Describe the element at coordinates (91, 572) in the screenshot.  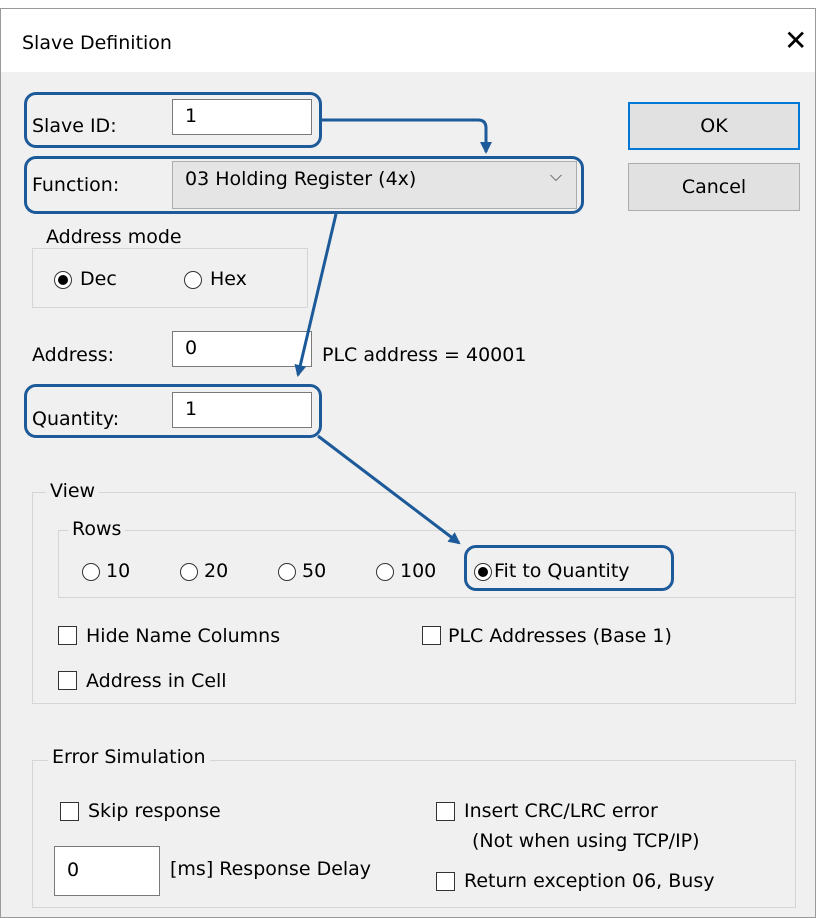
I see `rows-10-radio` at that location.